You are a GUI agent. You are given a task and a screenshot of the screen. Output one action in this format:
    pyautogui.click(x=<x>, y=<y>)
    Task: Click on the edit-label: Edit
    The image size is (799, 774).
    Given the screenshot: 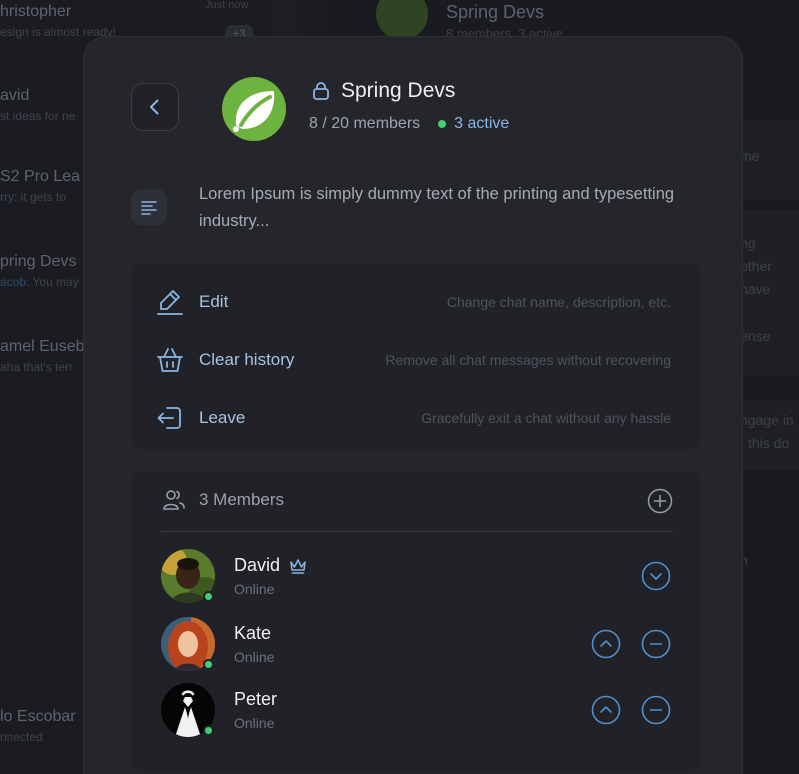 What is the action you would take?
    pyautogui.click(x=214, y=301)
    